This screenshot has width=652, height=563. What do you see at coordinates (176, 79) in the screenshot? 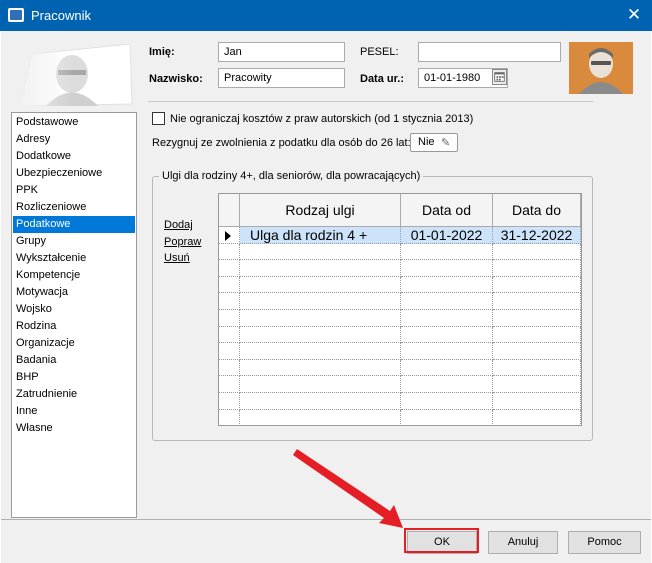
I see `nazwisko-label: Nazwisko:` at bounding box center [176, 79].